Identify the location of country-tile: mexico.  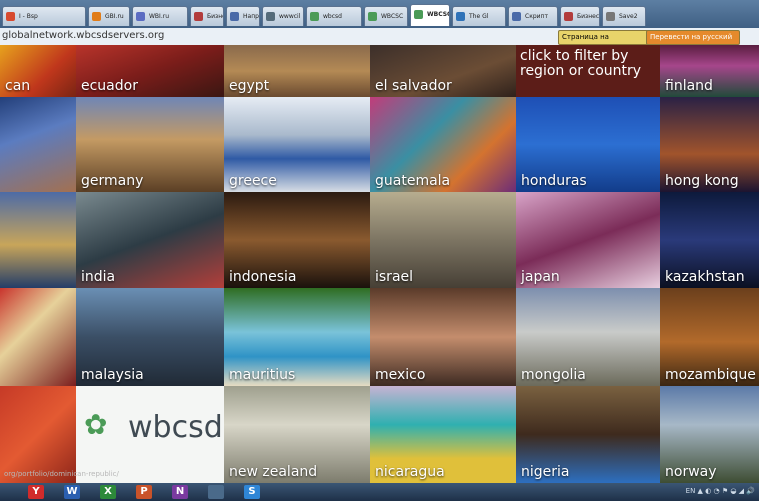
(443, 337).